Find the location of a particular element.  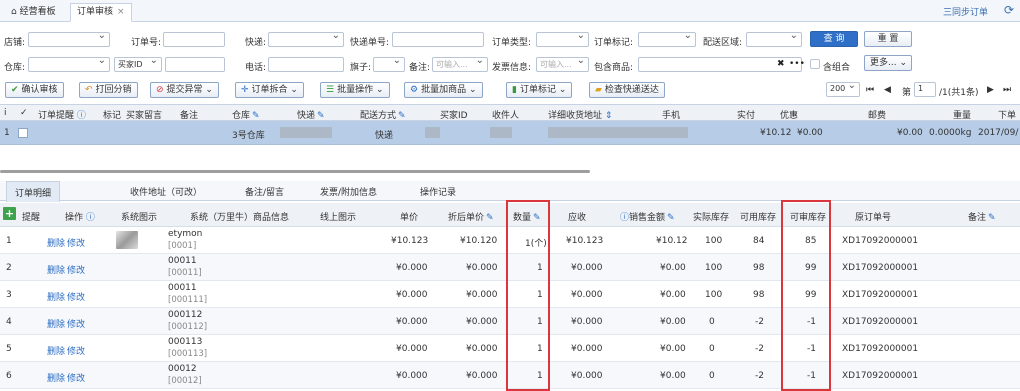

split-merge-button: ✛ 订单拆合 ⌄ is located at coordinates (269, 90).